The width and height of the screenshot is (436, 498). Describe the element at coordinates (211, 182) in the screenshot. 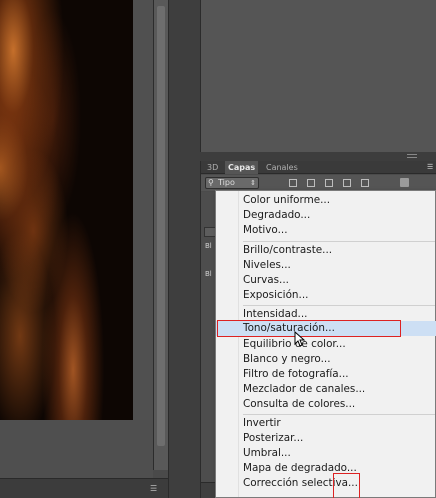

I see `search-icon: ⚲` at that location.